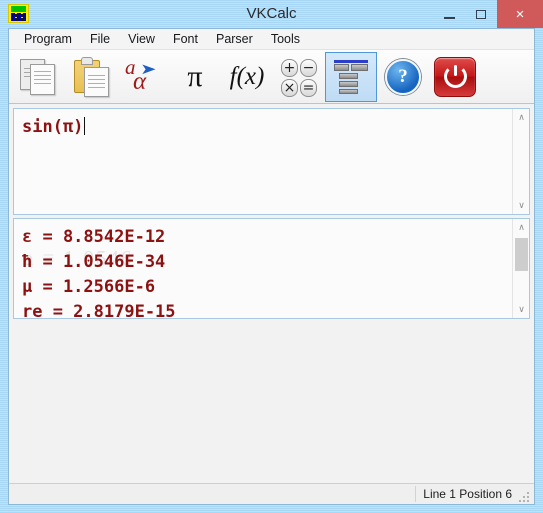  What do you see at coordinates (185, 39) in the screenshot?
I see `menu-item-font: Font` at bounding box center [185, 39].